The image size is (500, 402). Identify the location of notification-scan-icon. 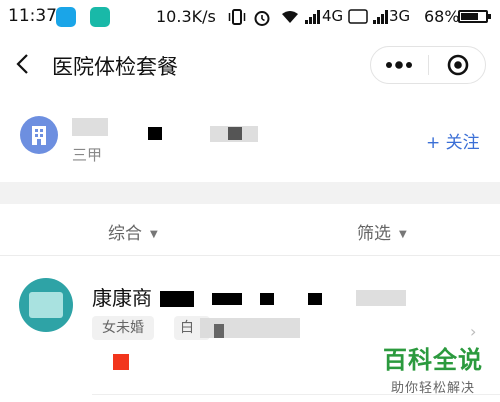
(100, 17).